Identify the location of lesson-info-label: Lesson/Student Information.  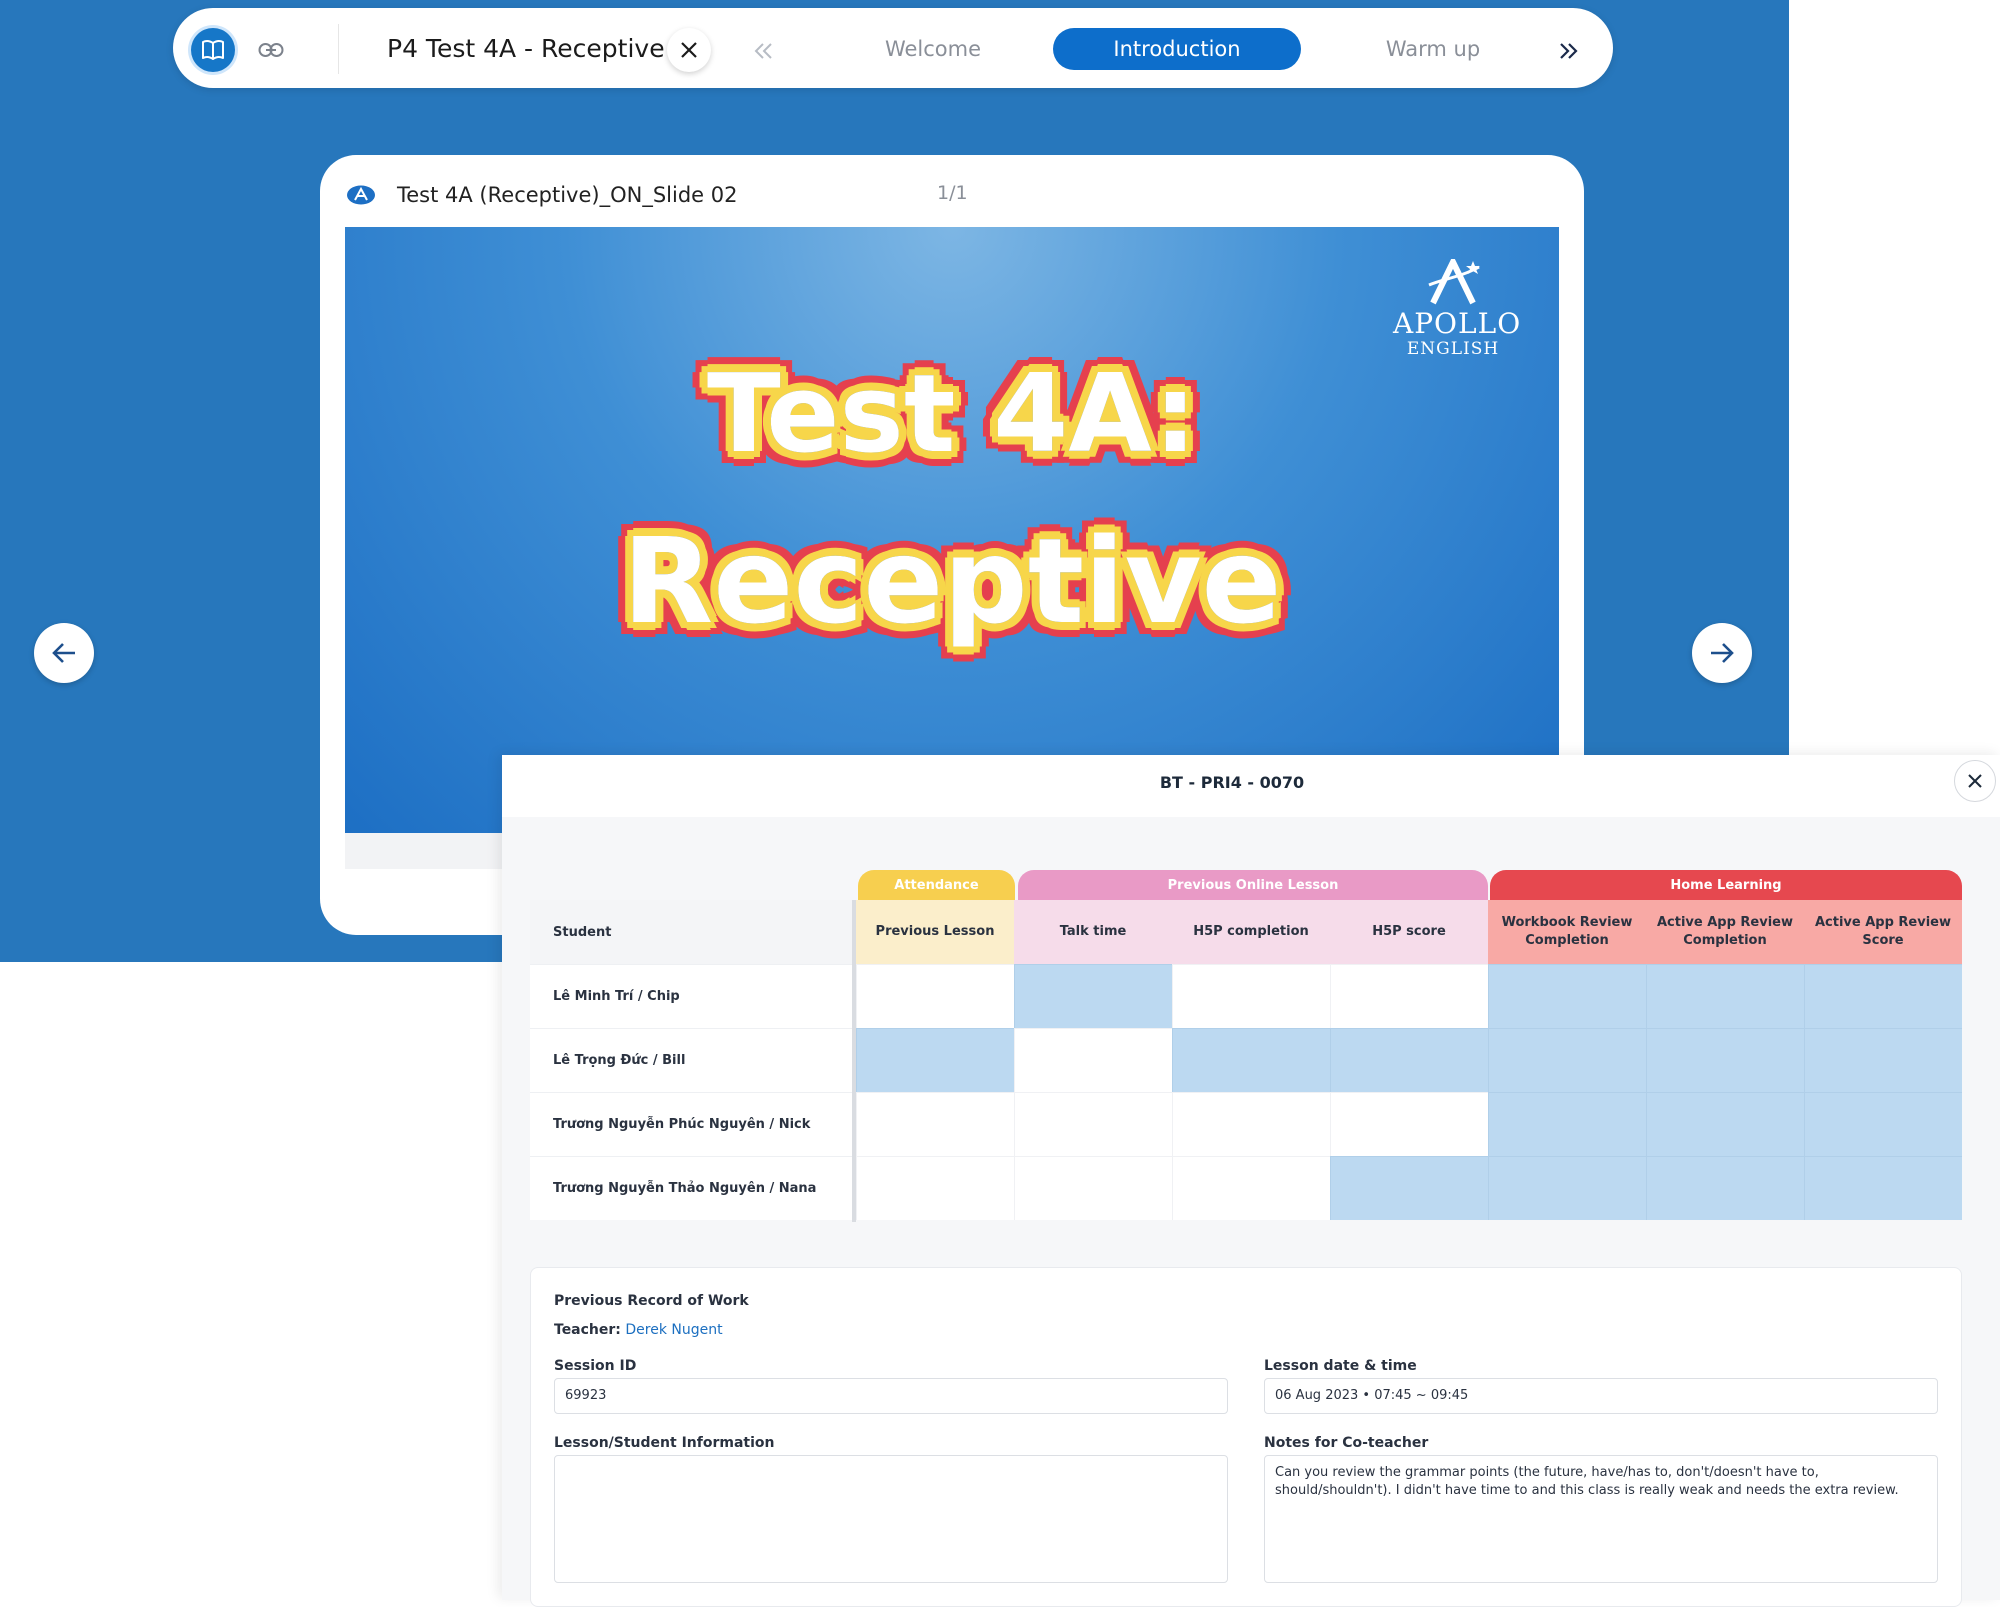
(664, 1443).